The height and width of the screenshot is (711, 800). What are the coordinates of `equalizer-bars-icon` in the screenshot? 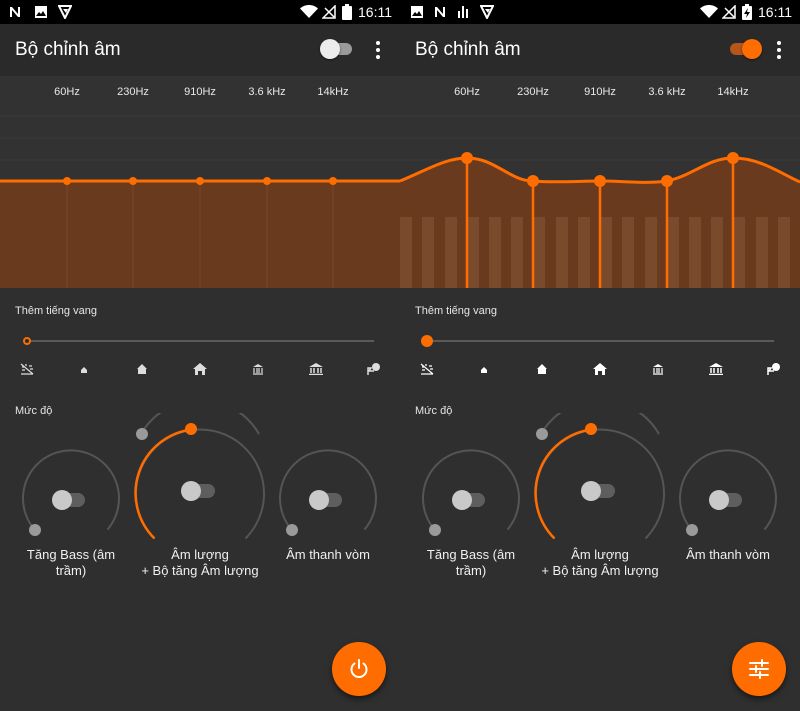 It's located at (464, 12).